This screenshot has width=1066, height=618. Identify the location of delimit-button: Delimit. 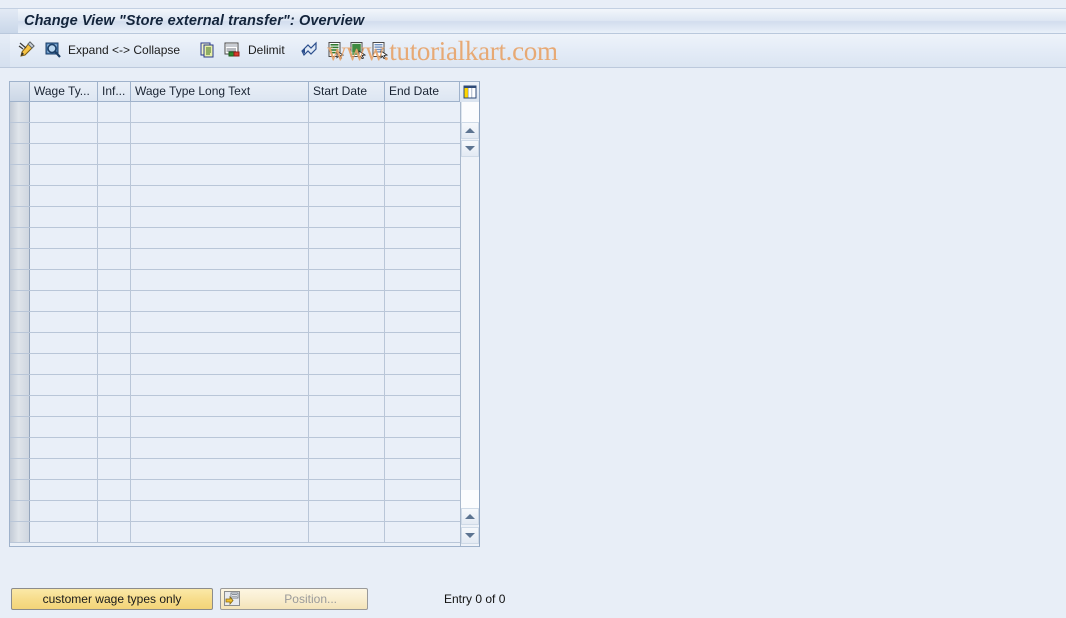
(266, 50).